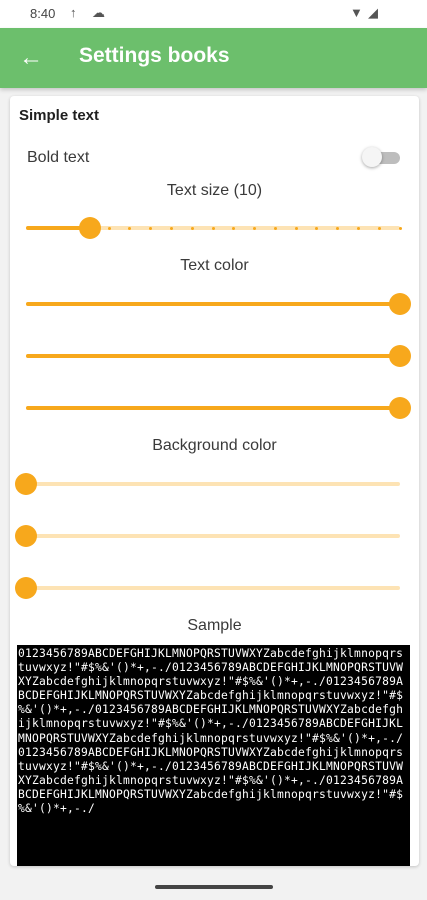 Image resolution: width=427 pixels, height=900 pixels. What do you see at coordinates (372, 157) in the screenshot?
I see `toggle-thumb` at bounding box center [372, 157].